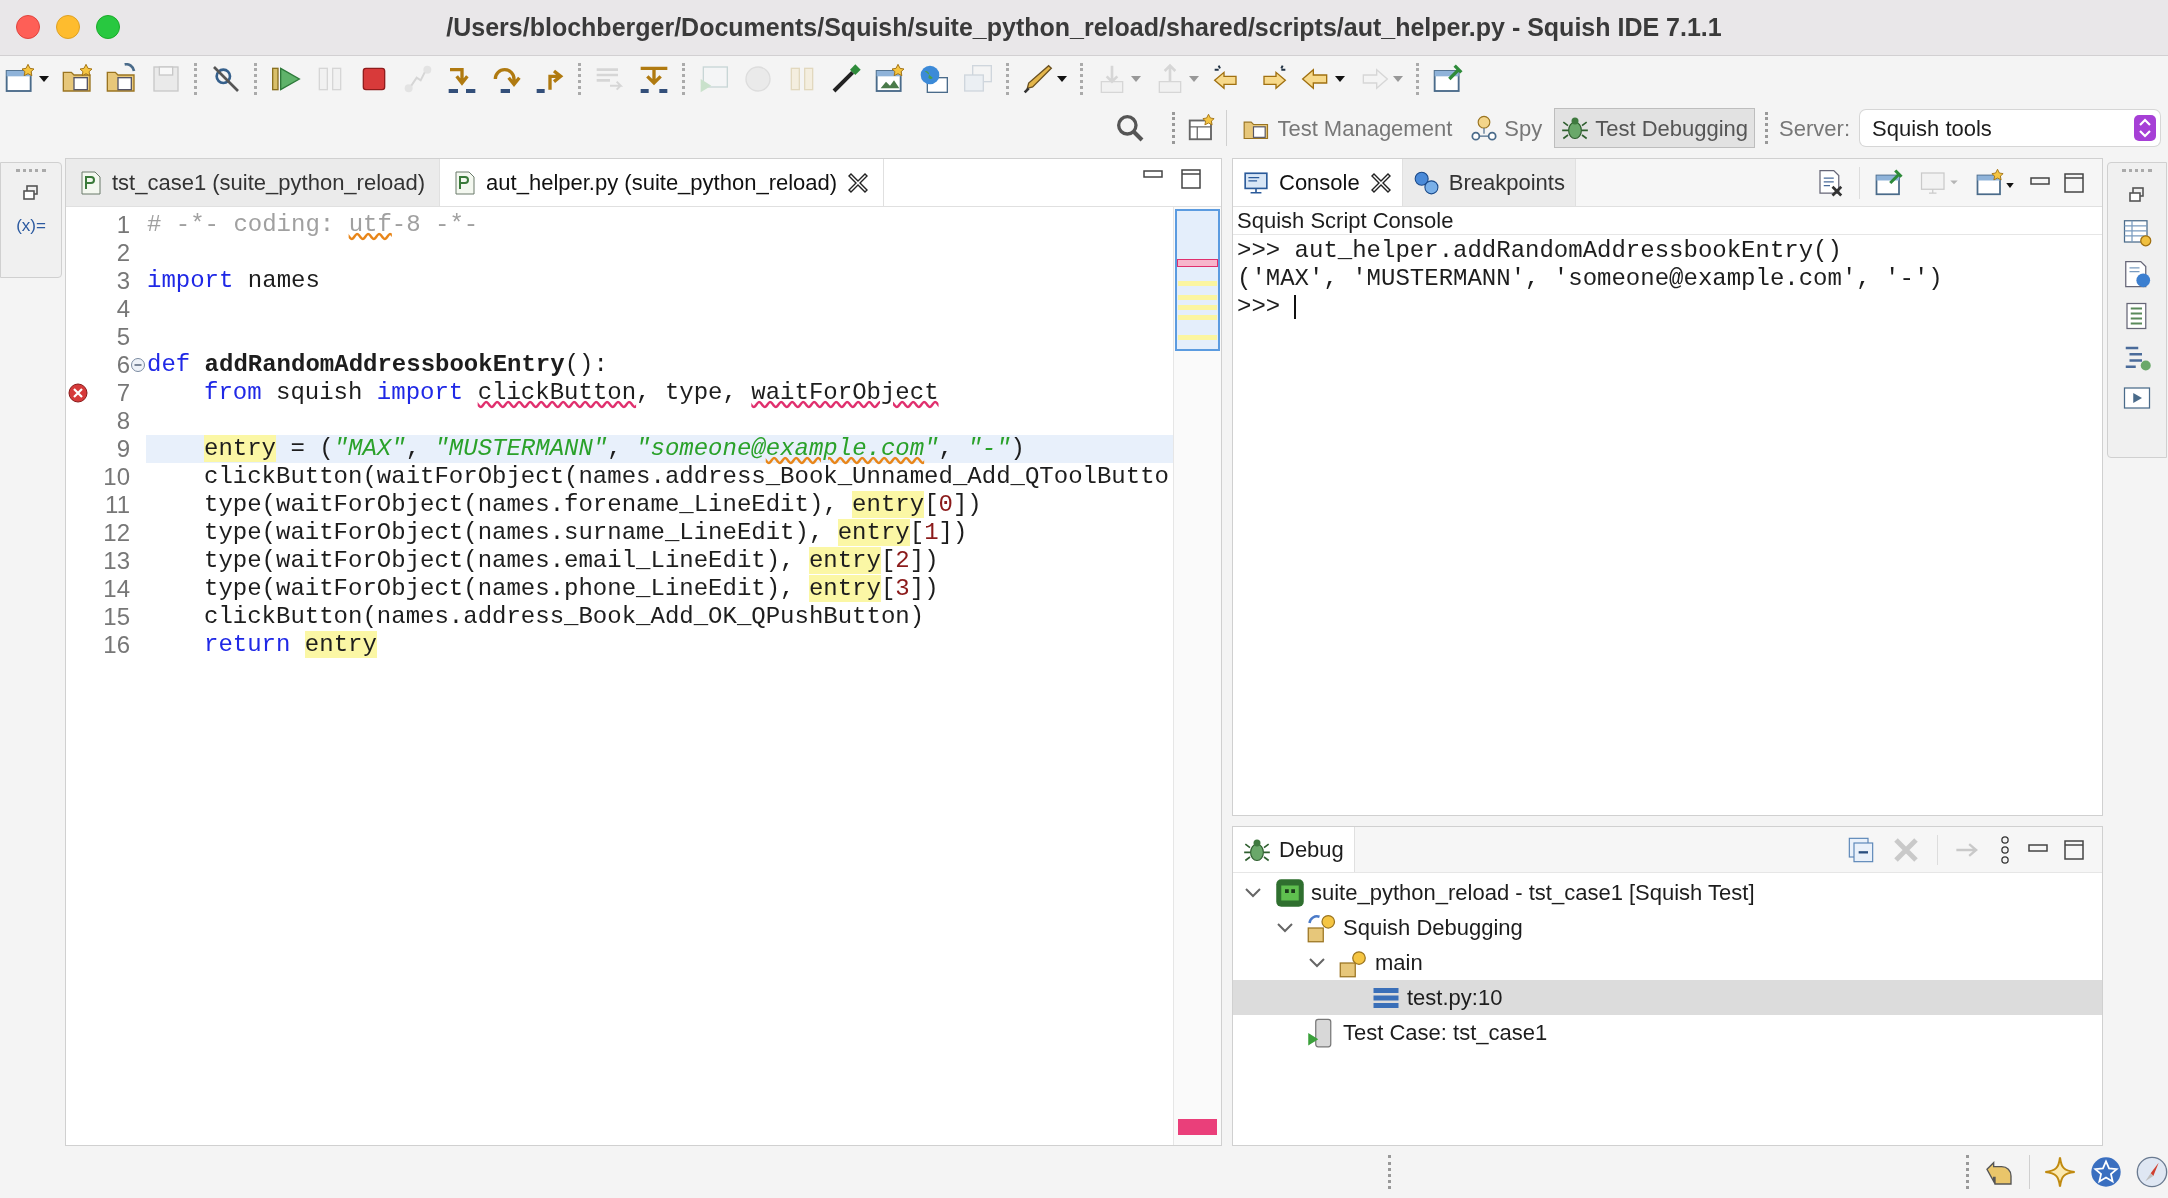  Describe the element at coordinates (571, 589) in the screenshot. I see `code-line: type(waitForObject(names.phone_LineEdit), entry[3])` at that location.